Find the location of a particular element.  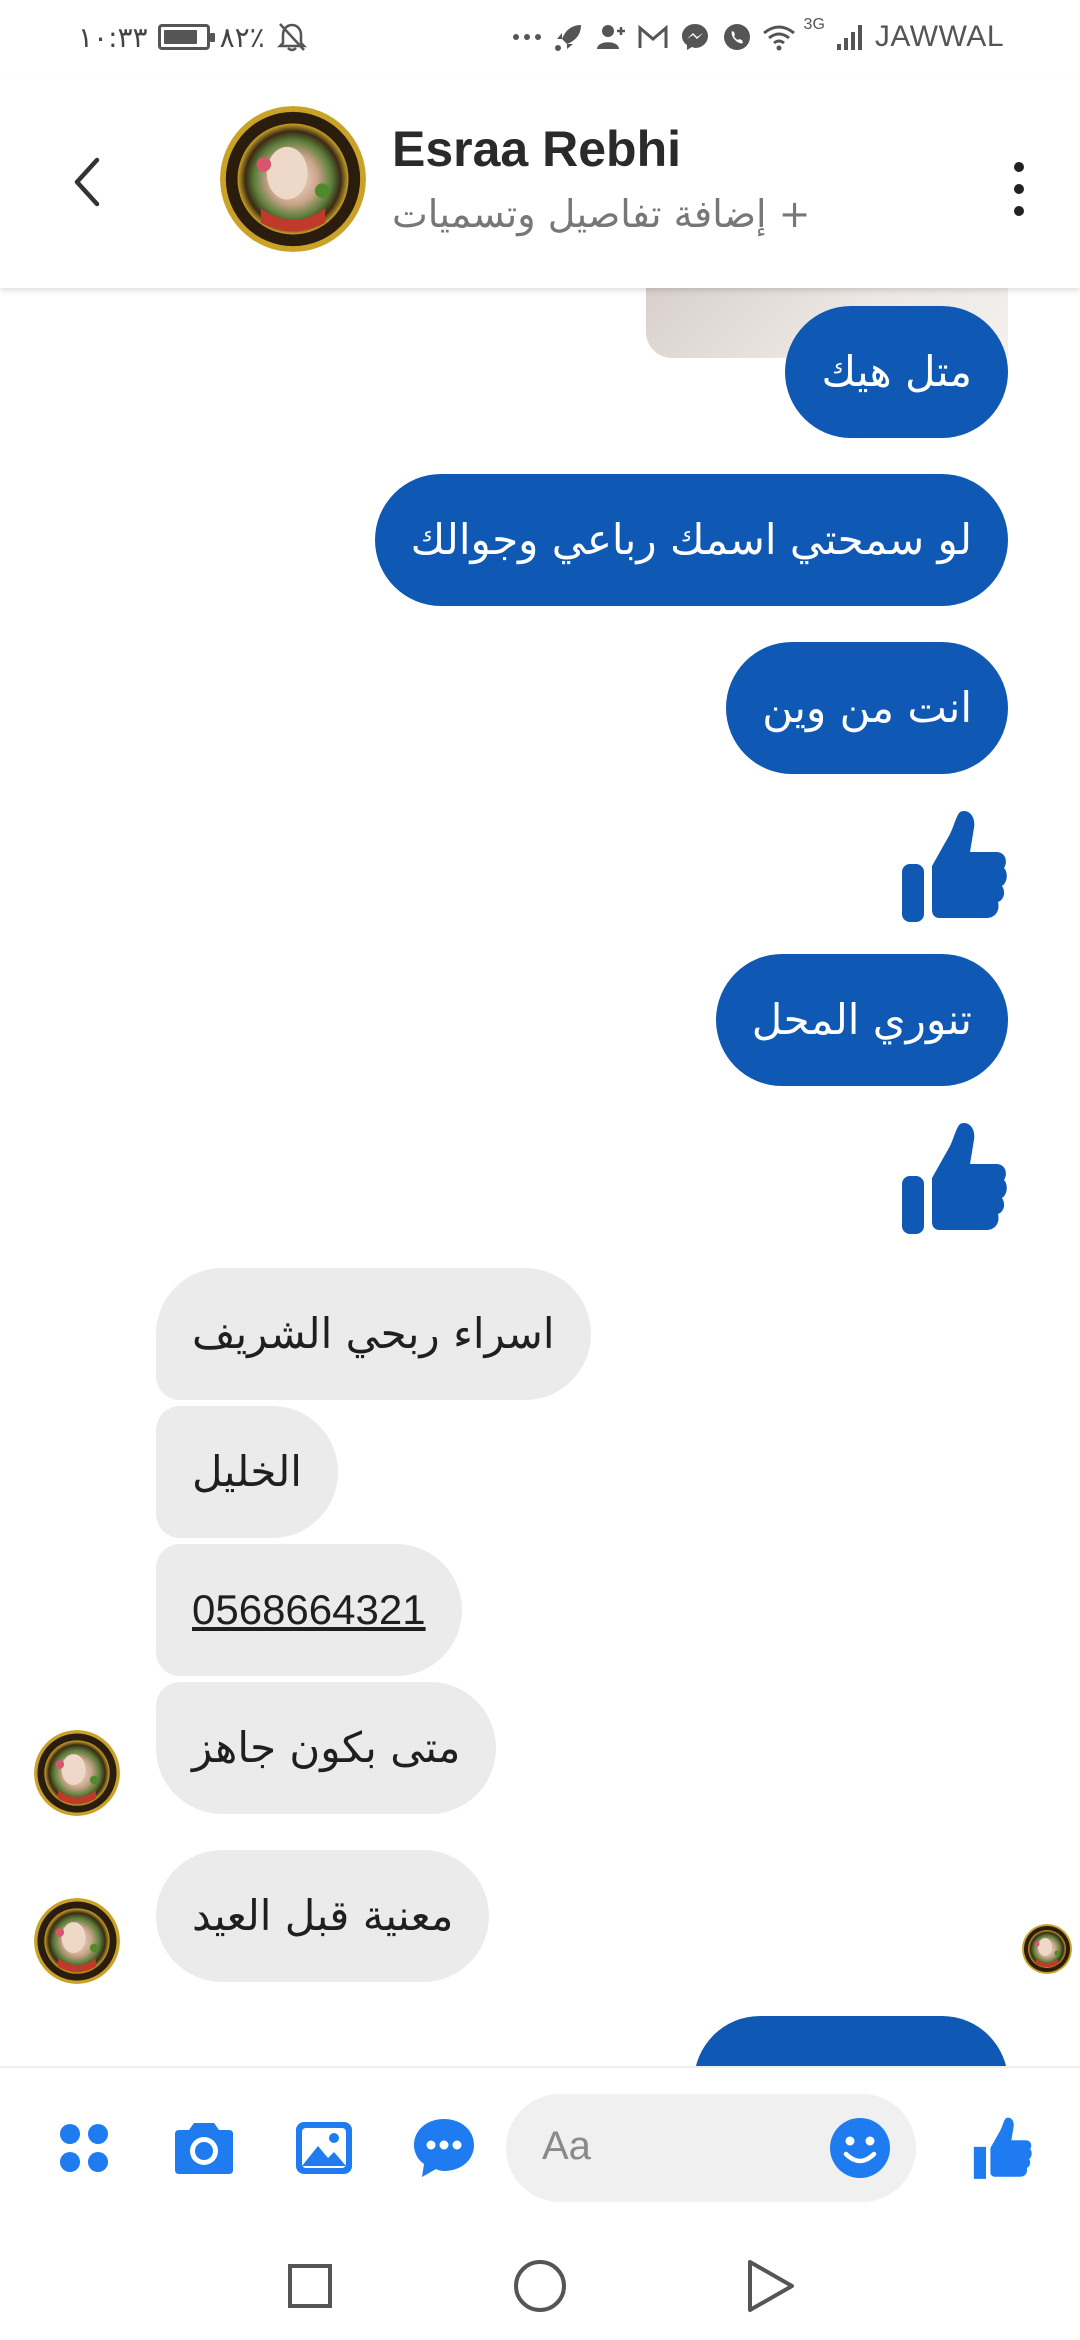

back-triangle-icon is located at coordinates (771, 2286).